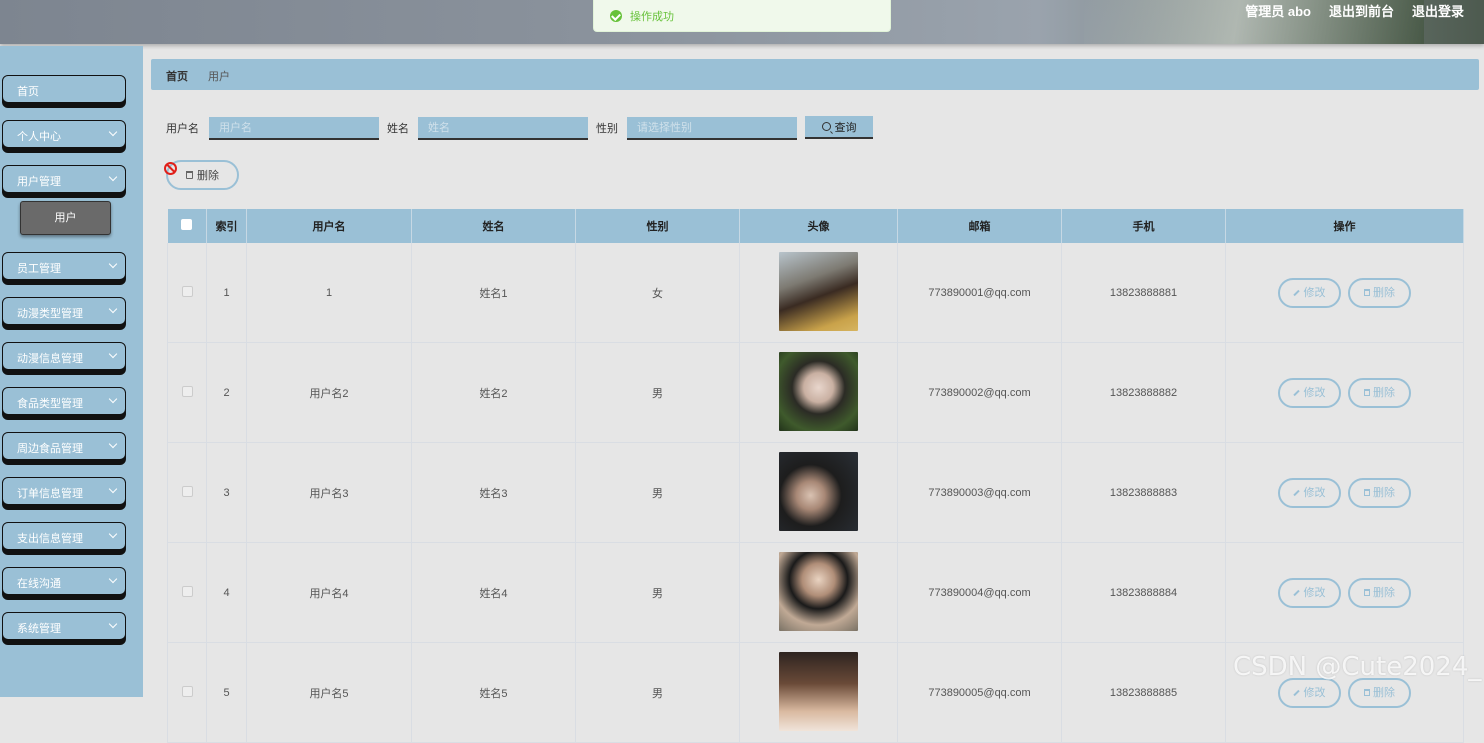  What do you see at coordinates (64, 626) in the screenshot?
I see `sidebar-item-system-management: 系统管理` at bounding box center [64, 626].